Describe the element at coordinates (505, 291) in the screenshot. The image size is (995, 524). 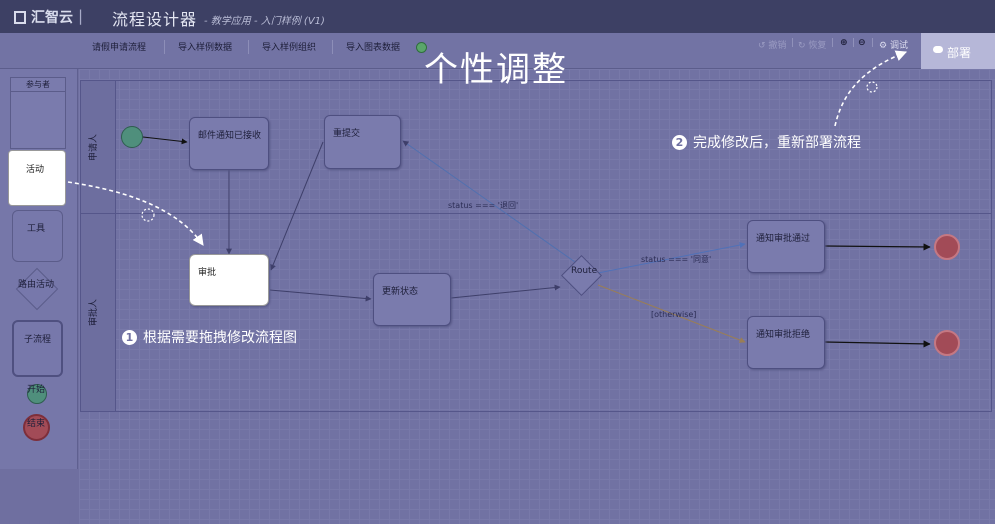
I see `edge-update-to-route` at that location.